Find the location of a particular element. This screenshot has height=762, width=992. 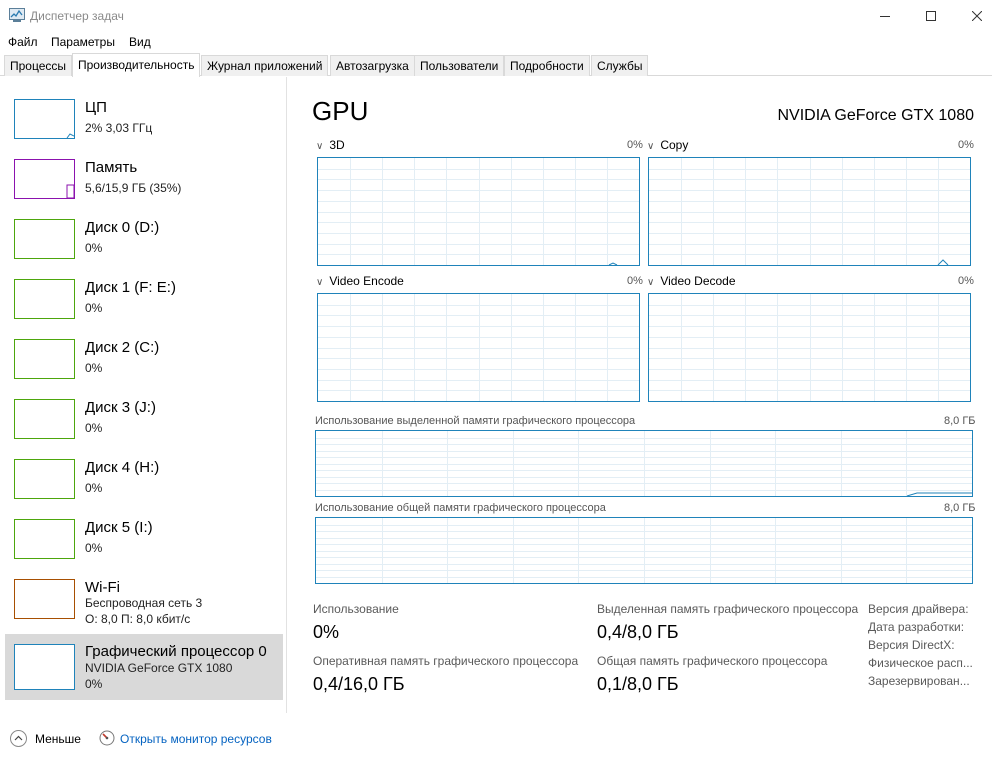

sidebar-item-subtitle: NVIDIA GeForce GTX 1080 is located at coordinates (159, 668).